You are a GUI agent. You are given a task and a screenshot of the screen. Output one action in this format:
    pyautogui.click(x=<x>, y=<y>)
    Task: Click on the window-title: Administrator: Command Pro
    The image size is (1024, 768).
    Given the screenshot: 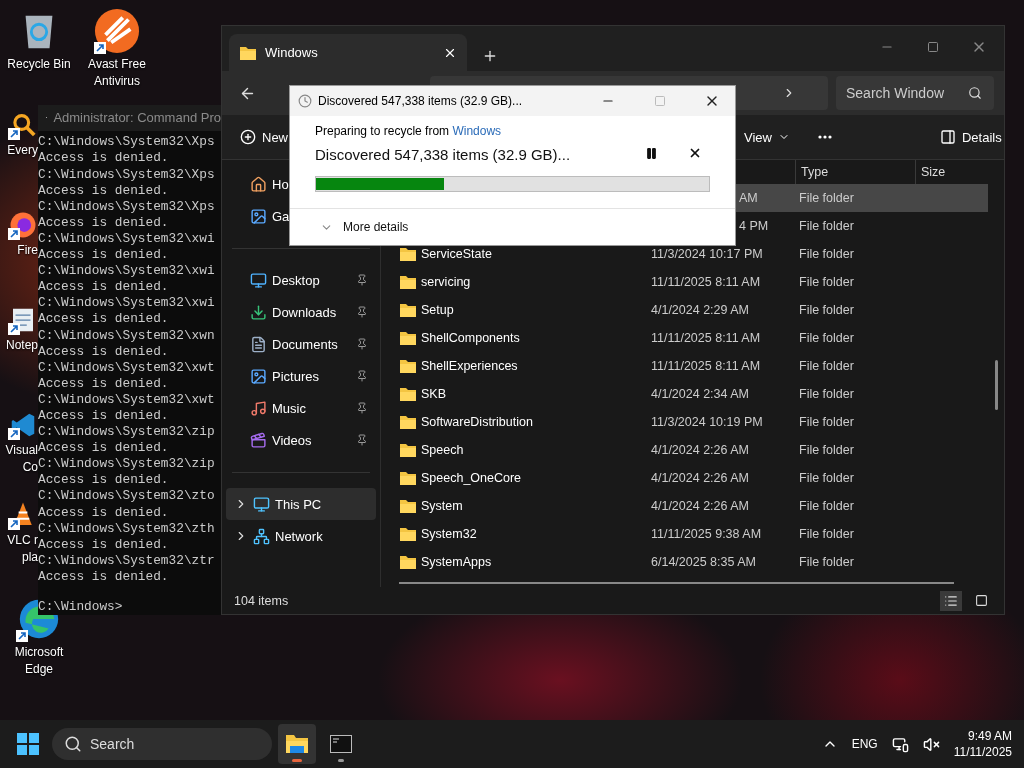 What is the action you would take?
    pyautogui.click(x=137, y=118)
    